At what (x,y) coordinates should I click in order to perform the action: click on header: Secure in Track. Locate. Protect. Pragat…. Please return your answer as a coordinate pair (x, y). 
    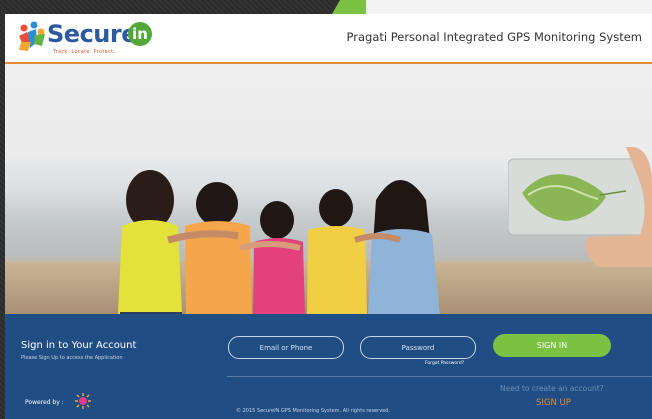
    Looking at the image, I should click on (328, 39).